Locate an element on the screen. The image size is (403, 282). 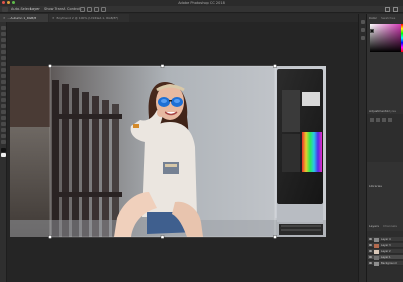
info-icon is located at coordinates (363, 38).